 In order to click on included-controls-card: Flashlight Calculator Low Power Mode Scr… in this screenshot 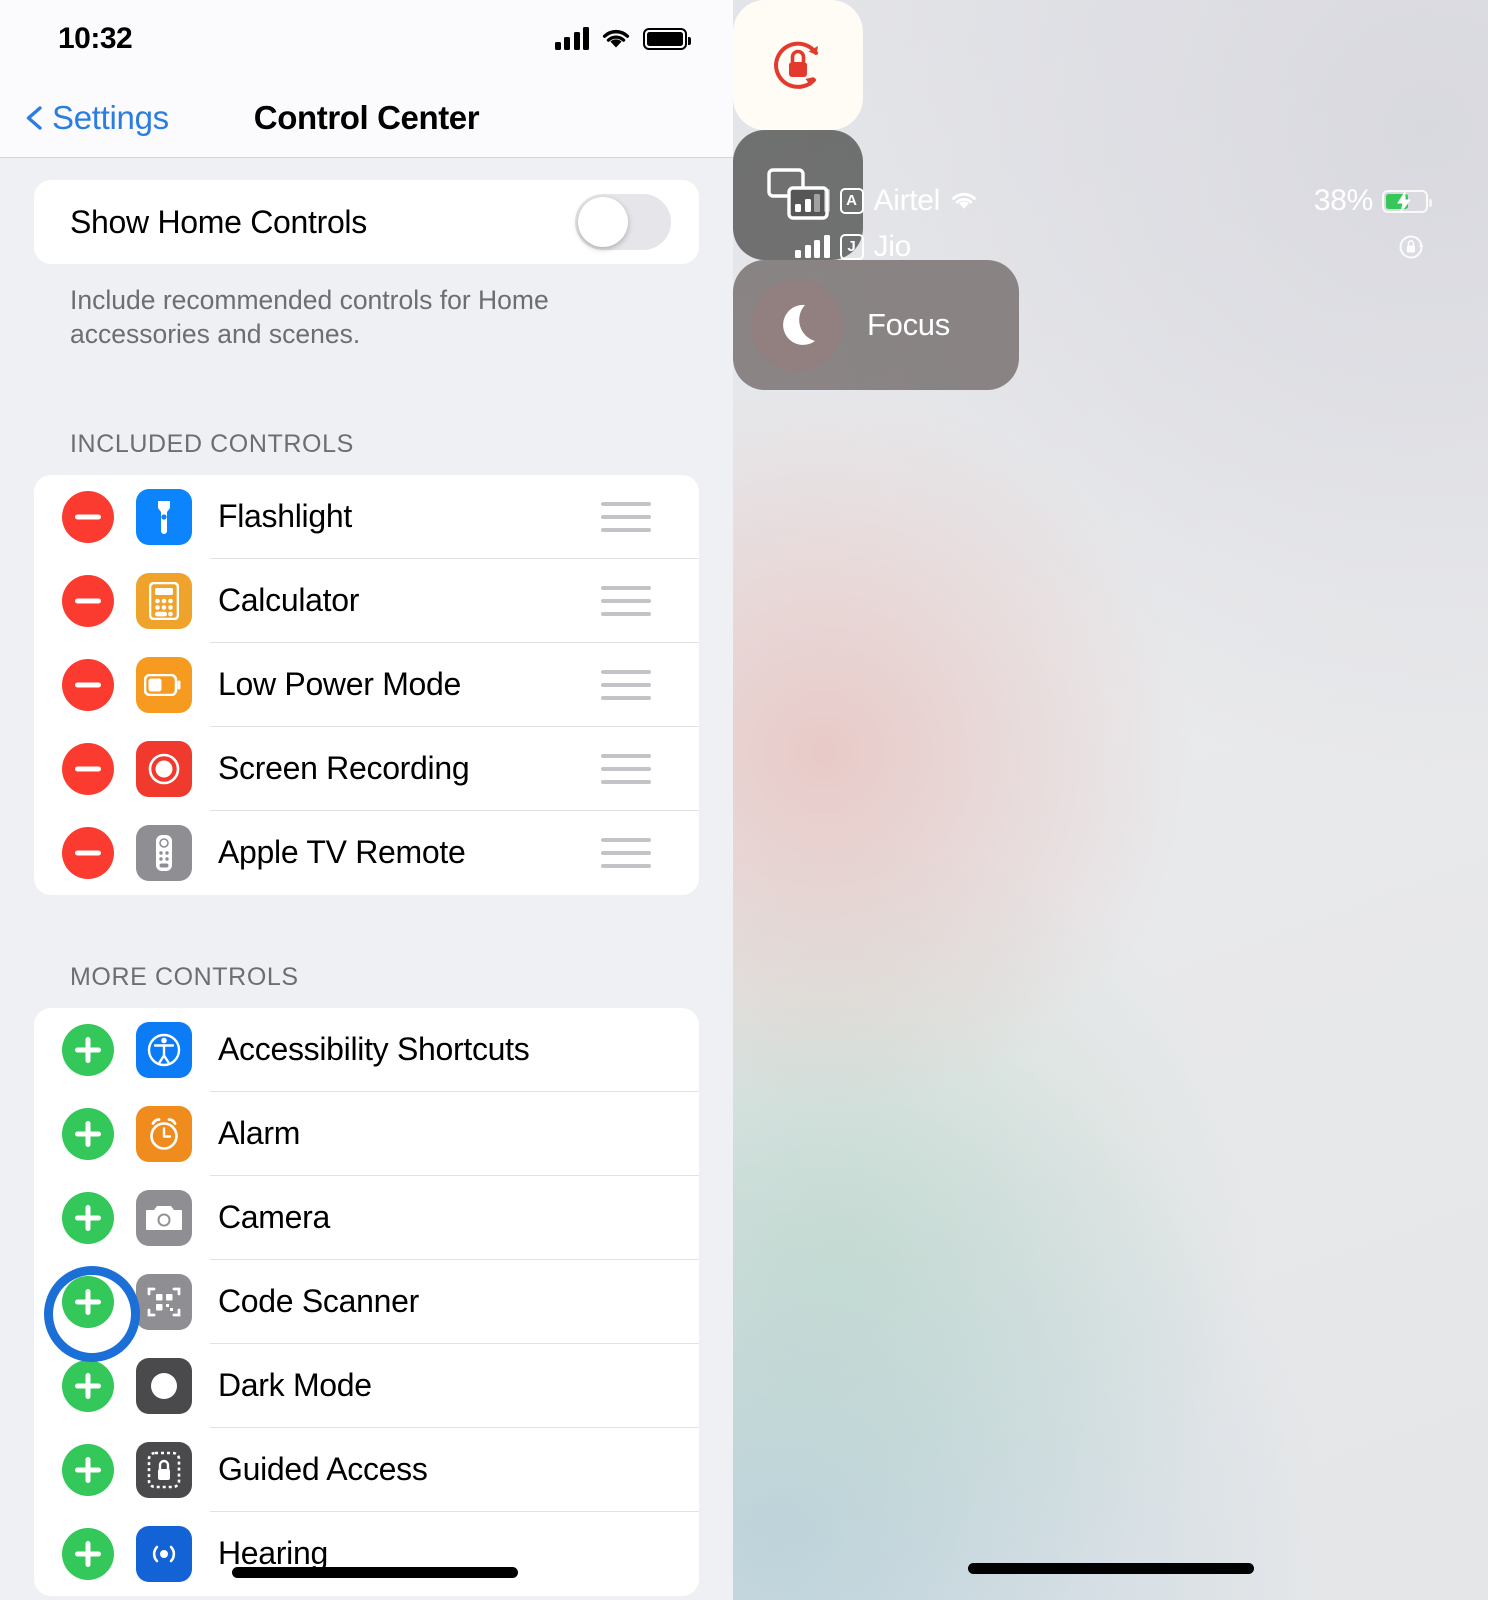, I will do `click(366, 684)`.